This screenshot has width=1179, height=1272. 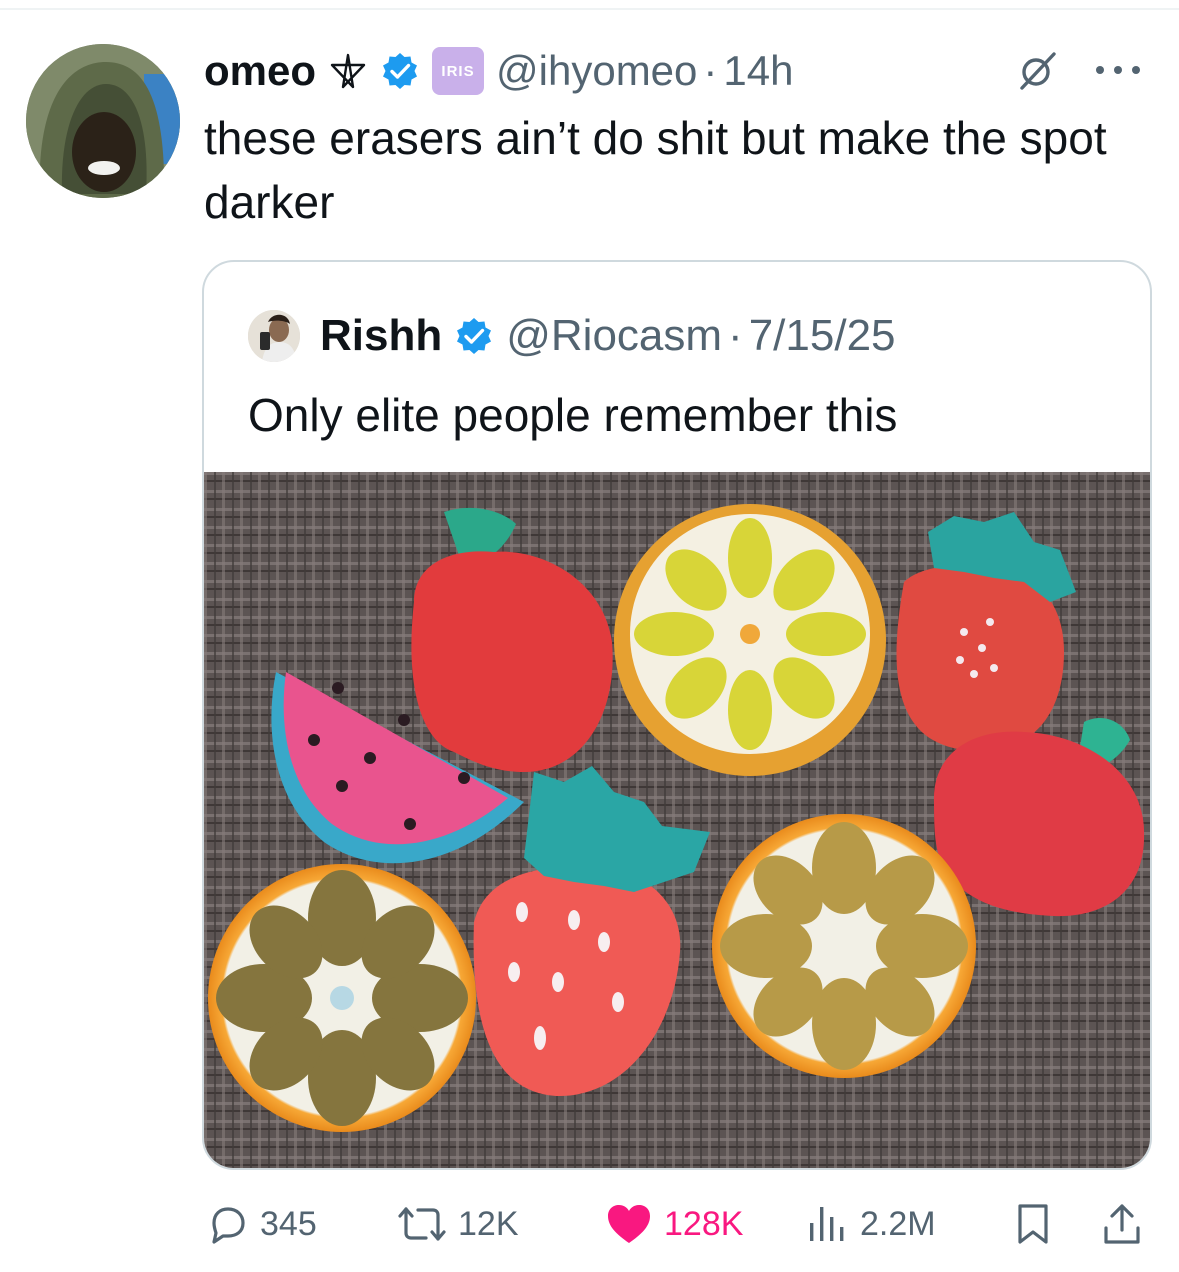 I want to click on quoted-post-header: Rishh @Riocasm · 7/15/25, so click(x=572, y=336).